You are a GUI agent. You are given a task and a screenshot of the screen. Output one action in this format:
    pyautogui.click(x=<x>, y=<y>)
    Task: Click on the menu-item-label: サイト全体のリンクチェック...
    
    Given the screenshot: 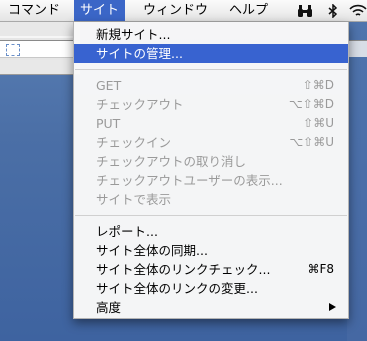 What is the action you would take?
    pyautogui.click(x=183, y=269)
    